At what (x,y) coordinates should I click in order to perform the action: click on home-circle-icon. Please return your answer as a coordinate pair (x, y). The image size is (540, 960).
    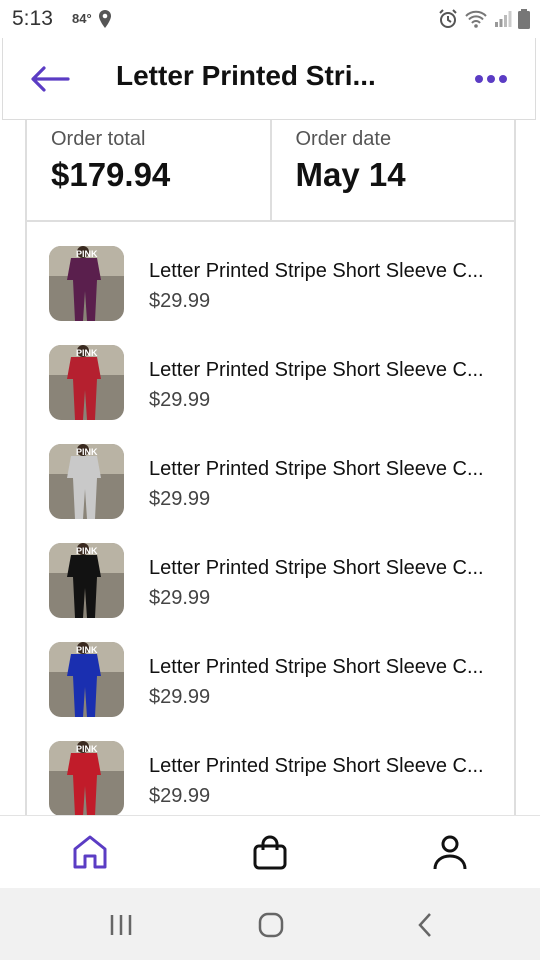
    Looking at the image, I should click on (271, 925).